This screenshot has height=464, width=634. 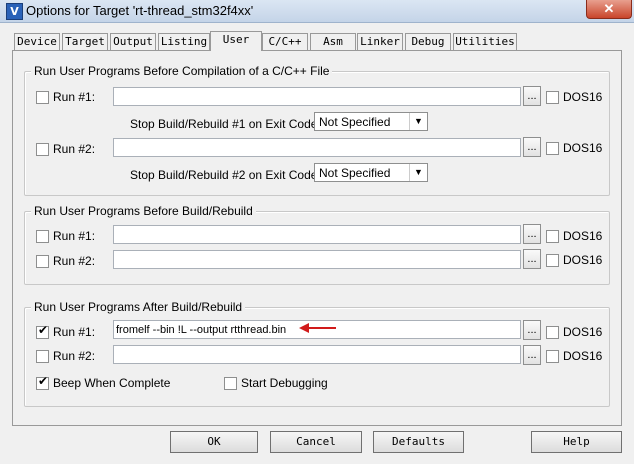 I want to click on run2-compile-dos16-checkbox, so click(x=552, y=148).